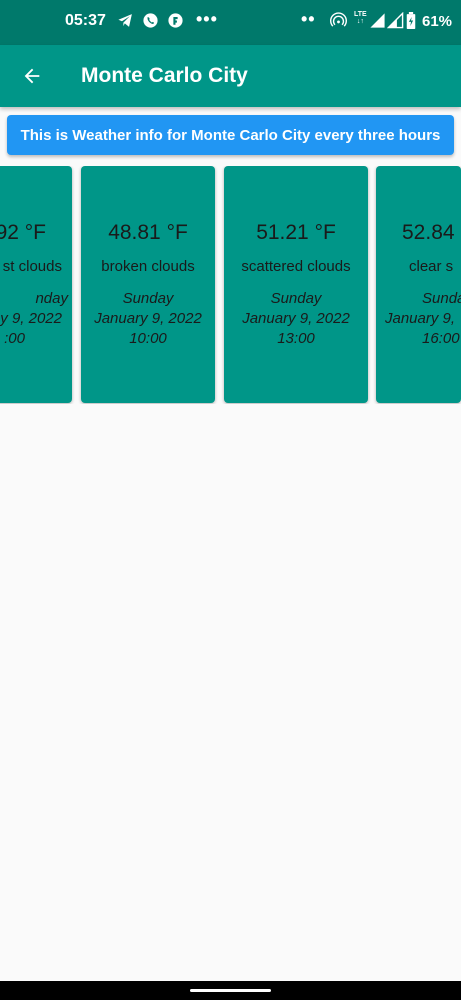  I want to click on status-time: 05:37, so click(85, 20).